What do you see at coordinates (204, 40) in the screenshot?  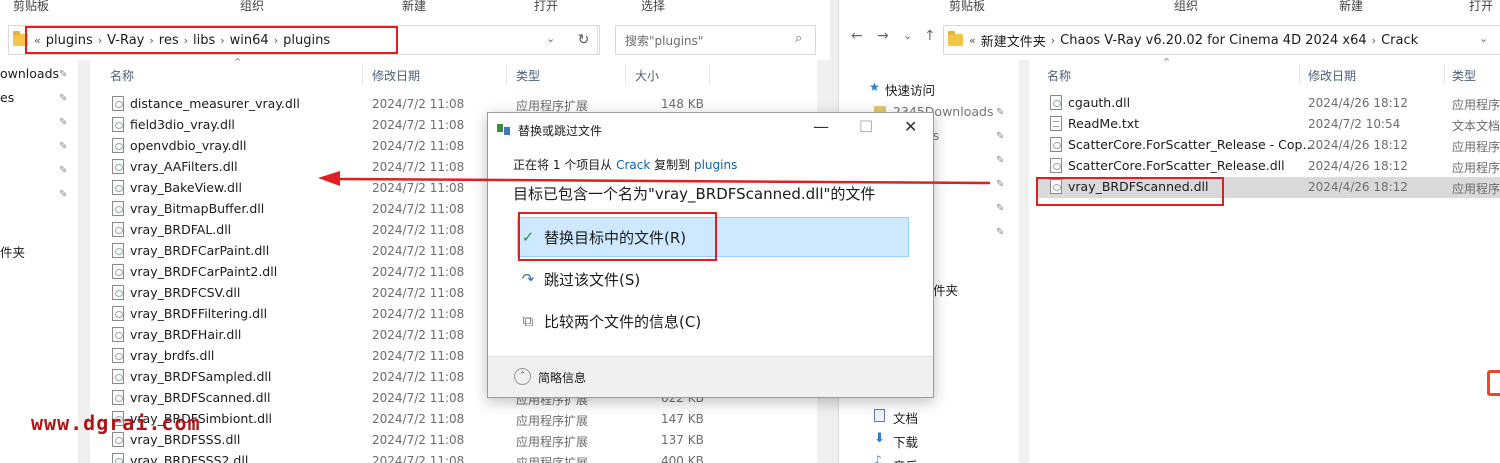 I see `breadcrumb-segment: libs` at bounding box center [204, 40].